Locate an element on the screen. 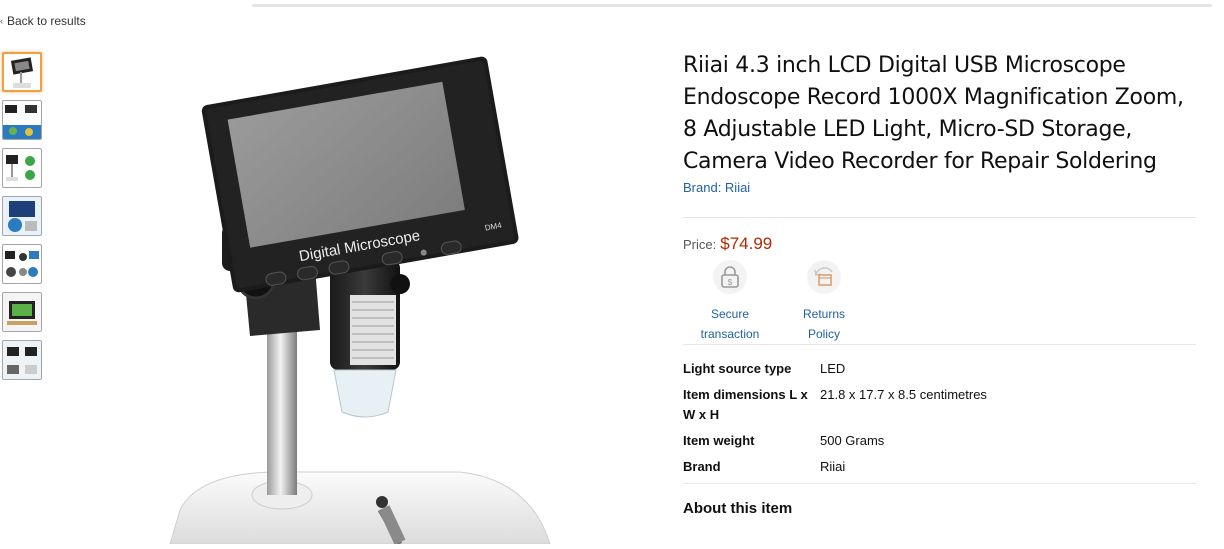 Image resolution: width=1224 pixels, height=549 pixels. price-label: Price: is located at coordinates (700, 244).